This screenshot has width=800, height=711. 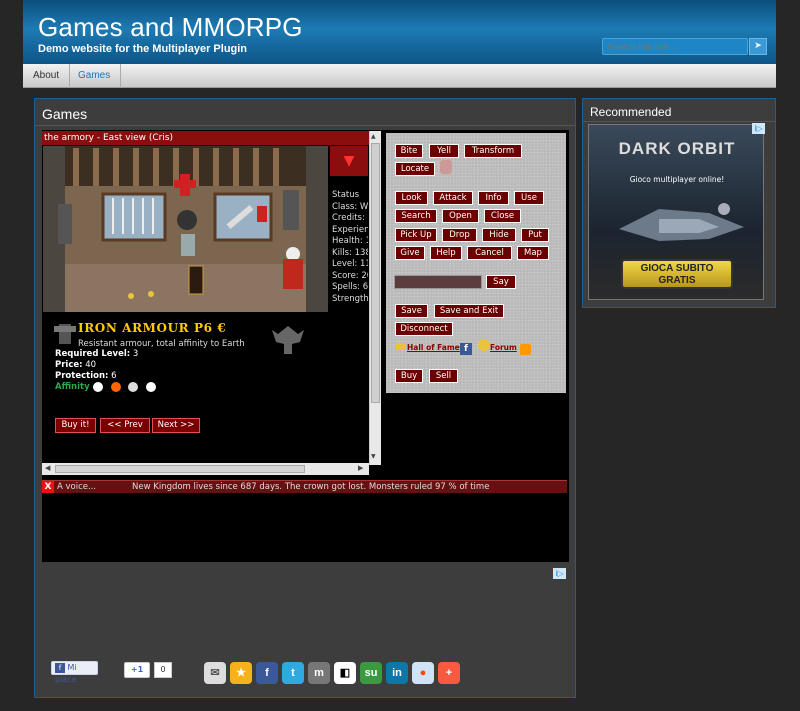 What do you see at coordinates (677, 179) in the screenshot?
I see `ad-tagline: Gioco multiplayer online!` at bounding box center [677, 179].